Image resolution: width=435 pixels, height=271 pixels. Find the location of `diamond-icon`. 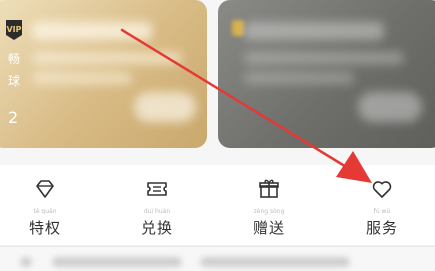

diamond-icon is located at coordinates (45, 189).